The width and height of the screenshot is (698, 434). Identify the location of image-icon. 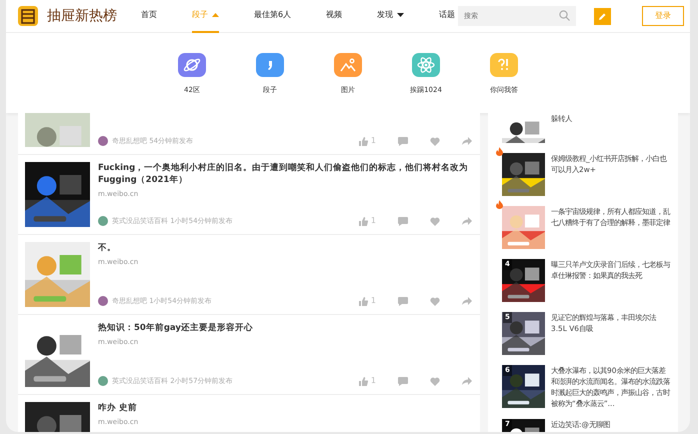
(348, 65).